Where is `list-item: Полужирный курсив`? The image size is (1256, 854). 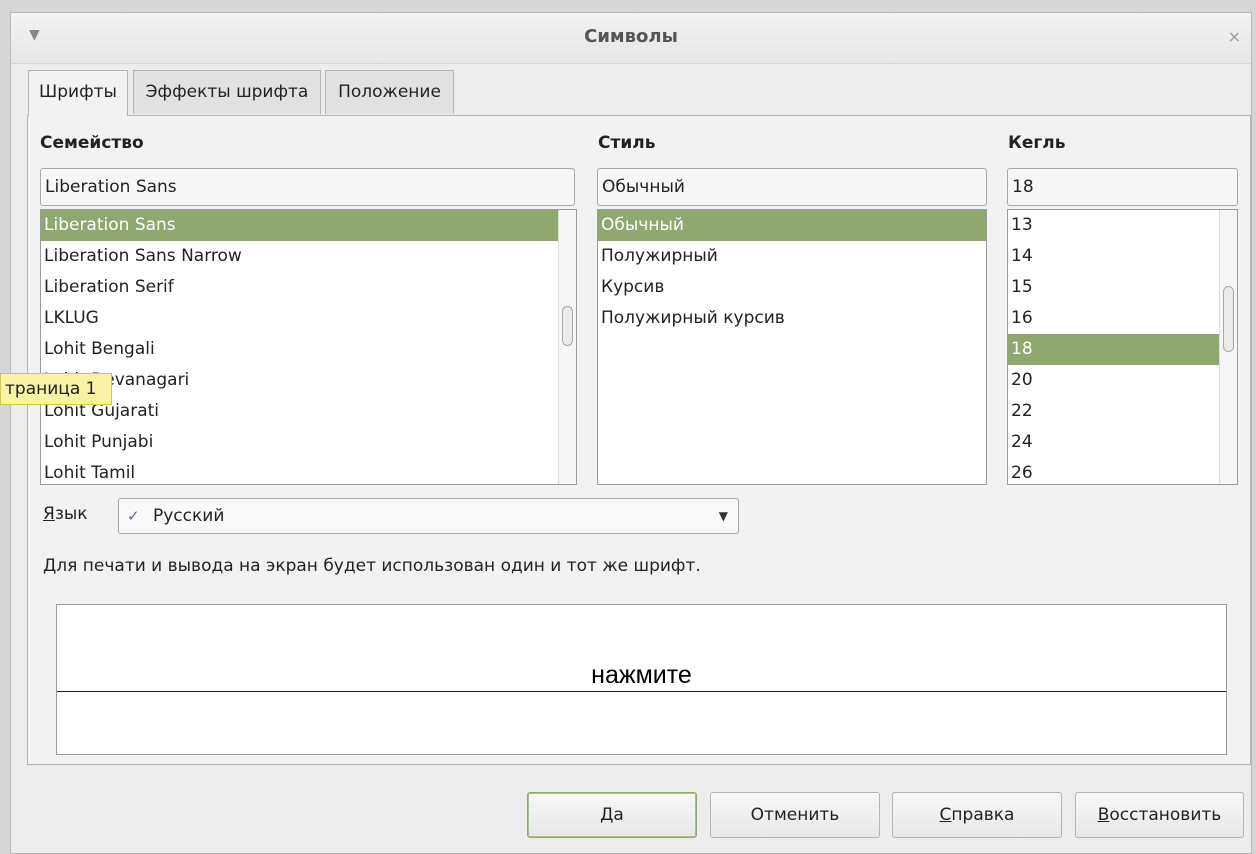 list-item: Полужирный курсив is located at coordinates (792, 318).